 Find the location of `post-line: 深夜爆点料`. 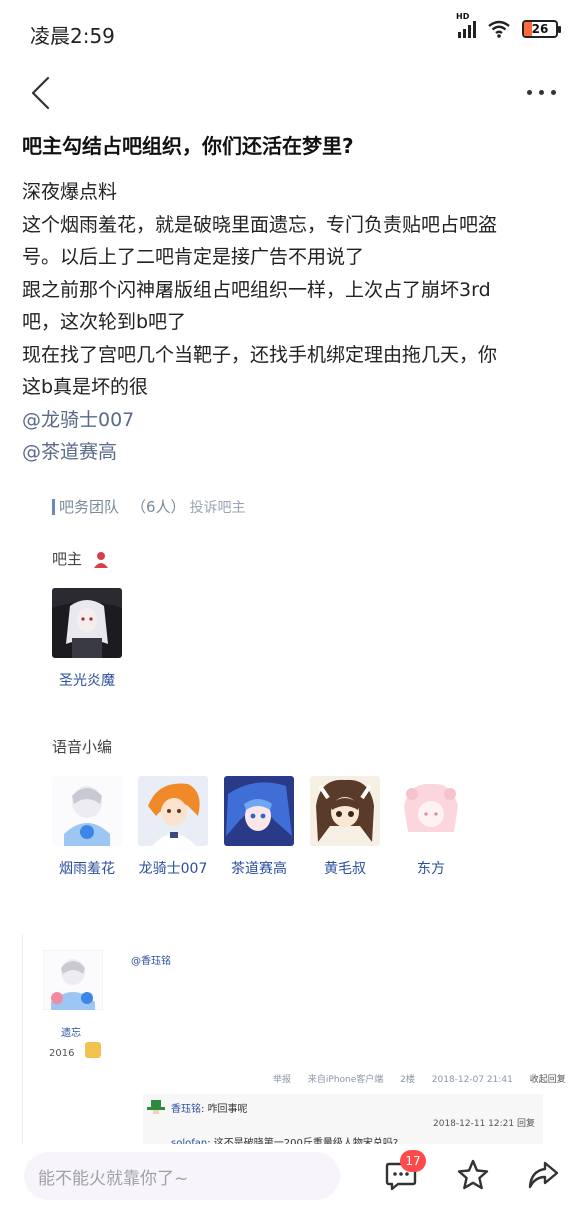

post-line: 深夜爆点料 is located at coordinates (70, 192).